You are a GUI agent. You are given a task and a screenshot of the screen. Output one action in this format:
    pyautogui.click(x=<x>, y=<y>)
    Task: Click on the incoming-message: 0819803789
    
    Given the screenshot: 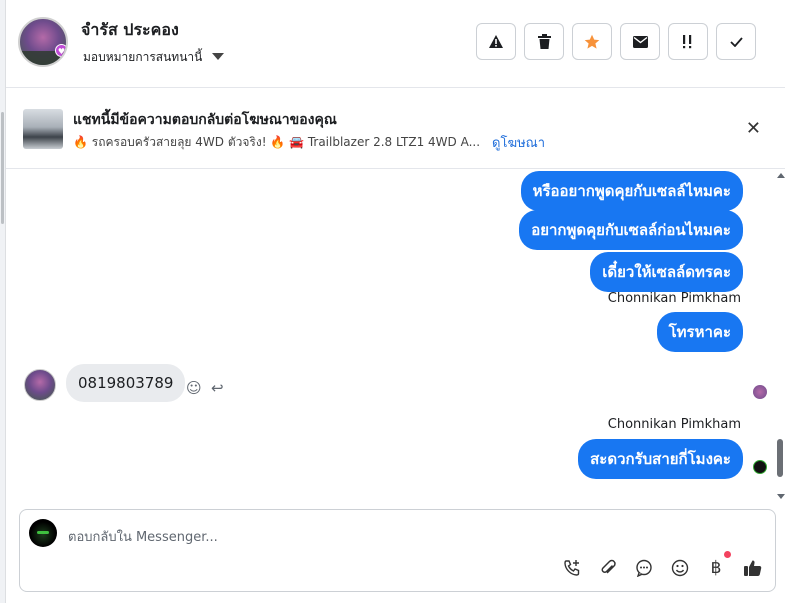 What is the action you would take?
    pyautogui.click(x=126, y=383)
    